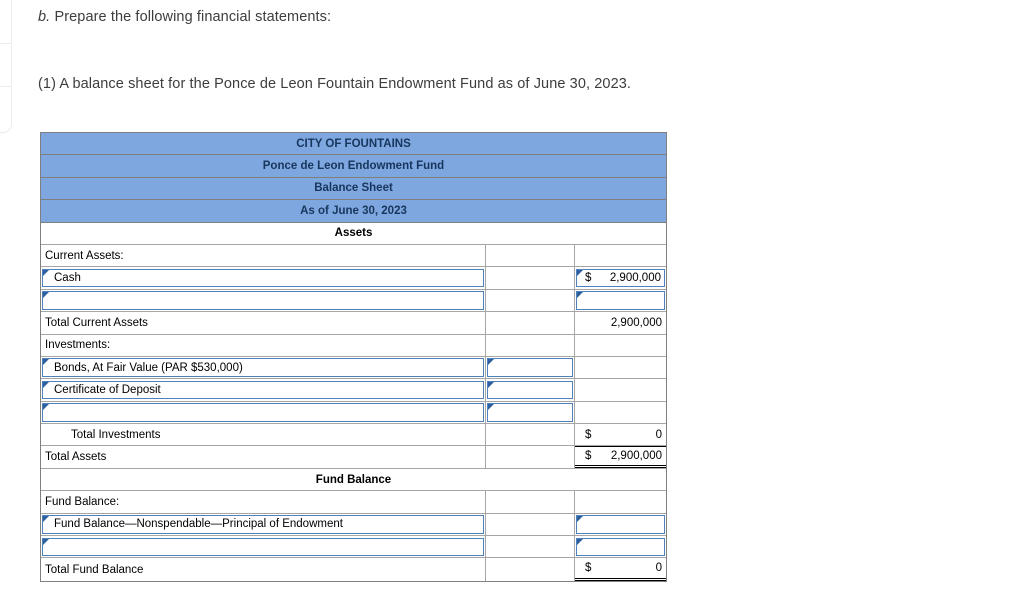 The height and width of the screenshot is (609, 1024). I want to click on statement-title-row-fund: Ponce de Leon Endowment Fund, so click(353, 166).